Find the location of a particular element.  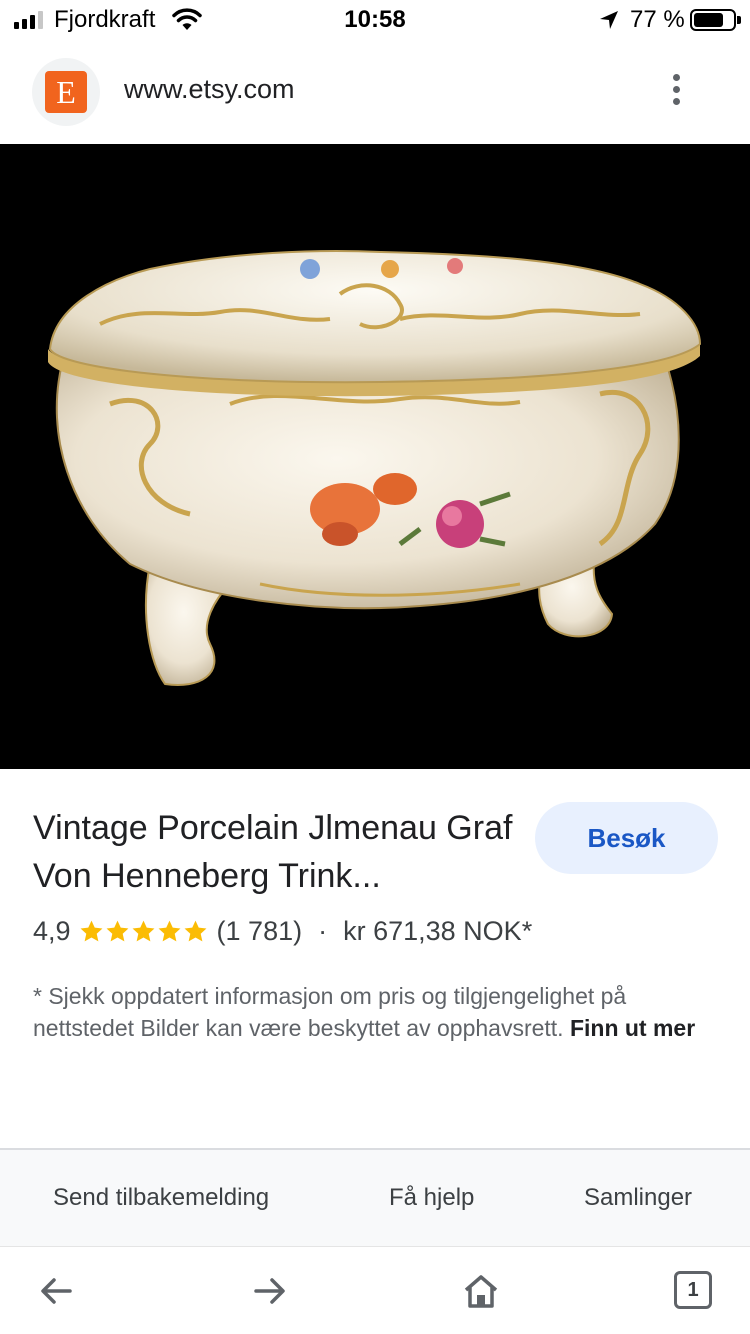

battery-percent: 77 % is located at coordinates (657, 19).